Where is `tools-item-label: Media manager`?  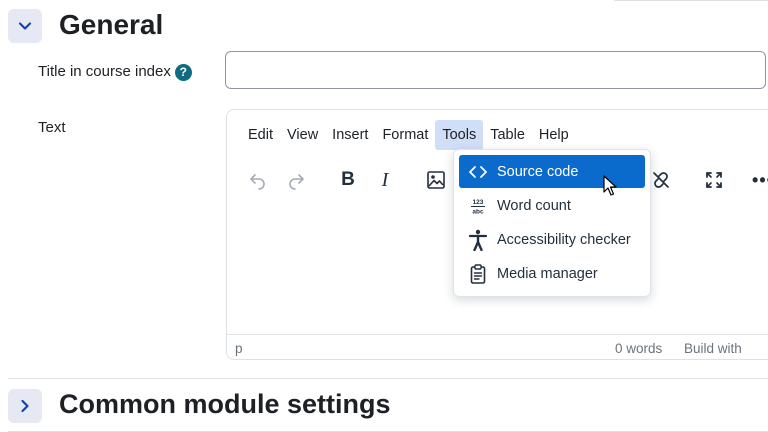
tools-item-label: Media manager is located at coordinates (547, 273).